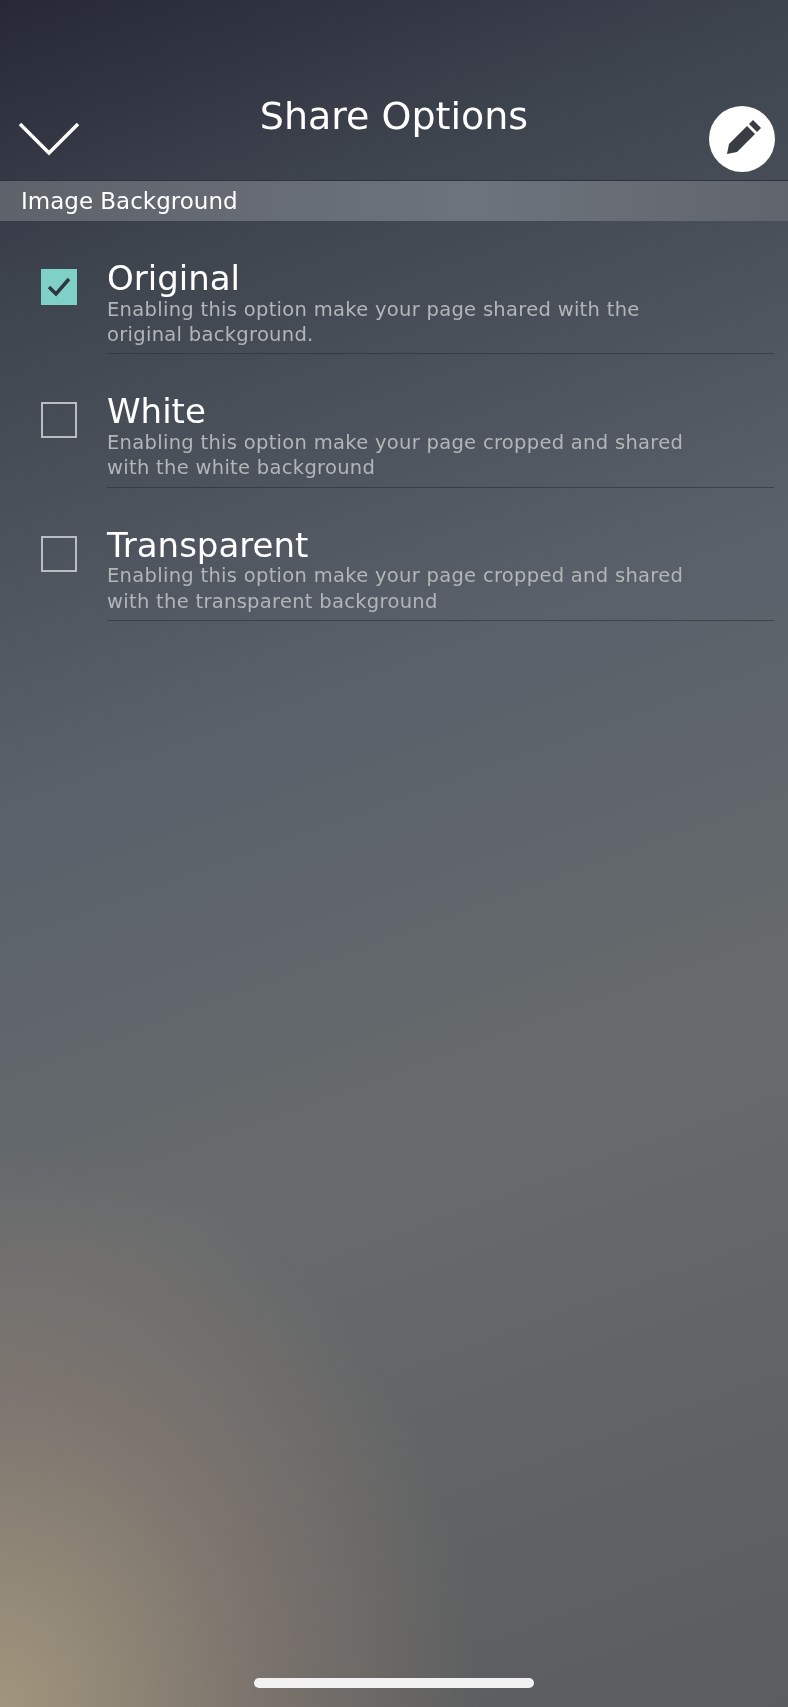 Image resolution: width=788 pixels, height=1707 pixels. What do you see at coordinates (394, 114) in the screenshot?
I see `screen-title: Share Options` at bounding box center [394, 114].